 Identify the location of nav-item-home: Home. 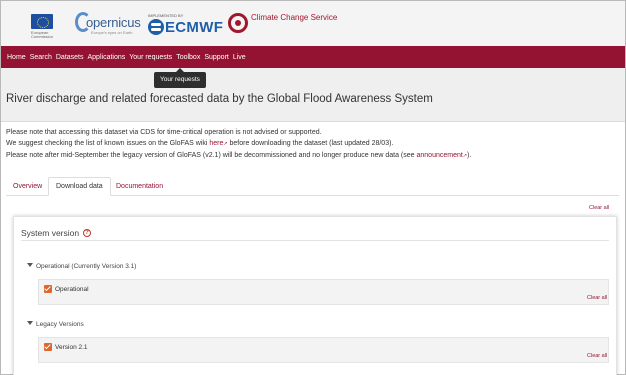
(16, 57).